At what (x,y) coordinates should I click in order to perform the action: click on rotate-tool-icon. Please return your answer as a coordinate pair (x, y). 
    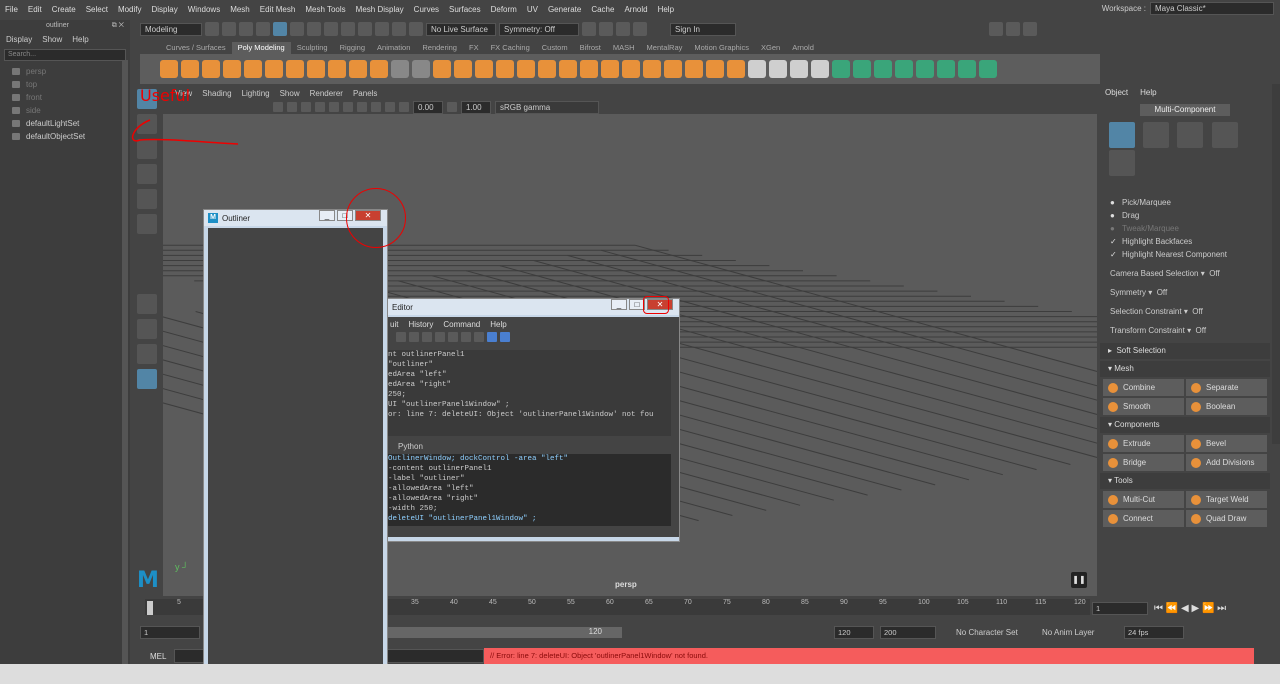
    Looking at the image, I should click on (147, 199).